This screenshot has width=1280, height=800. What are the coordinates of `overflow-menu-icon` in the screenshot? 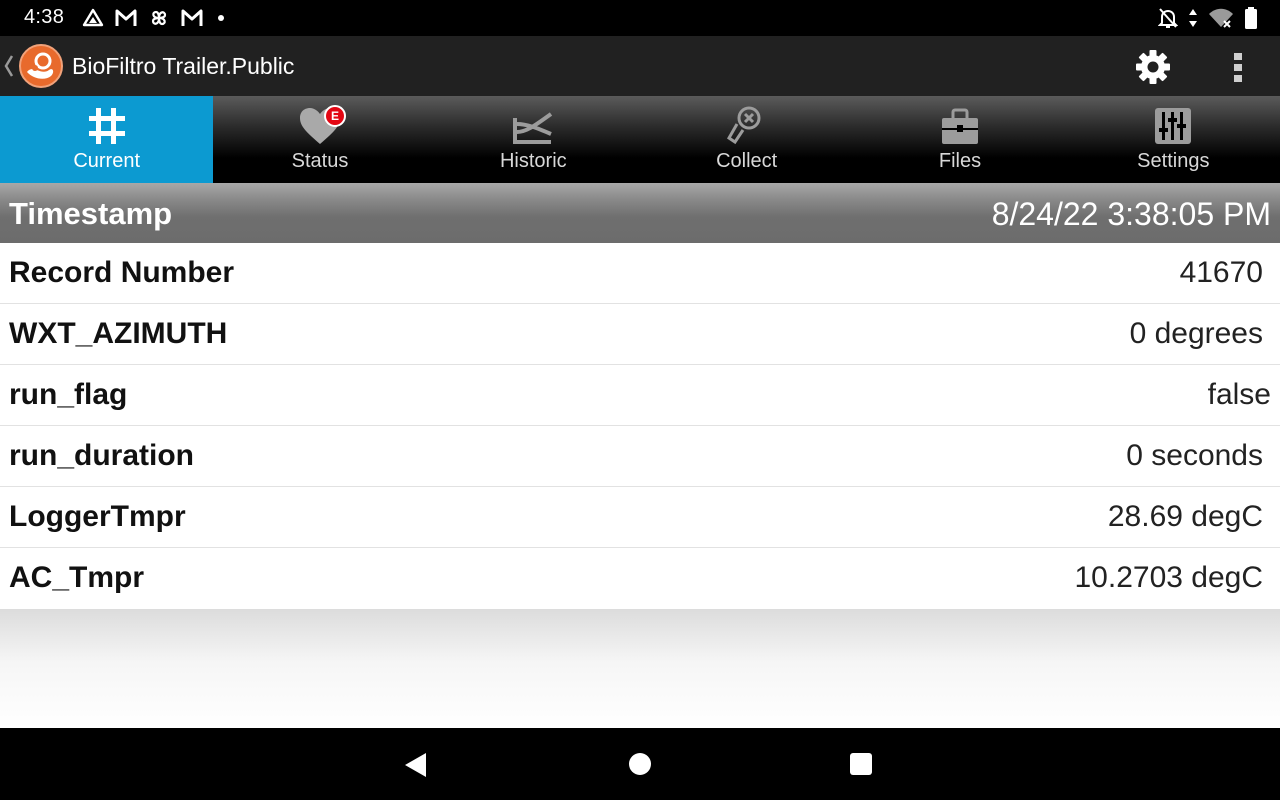 It's located at (1238, 67).